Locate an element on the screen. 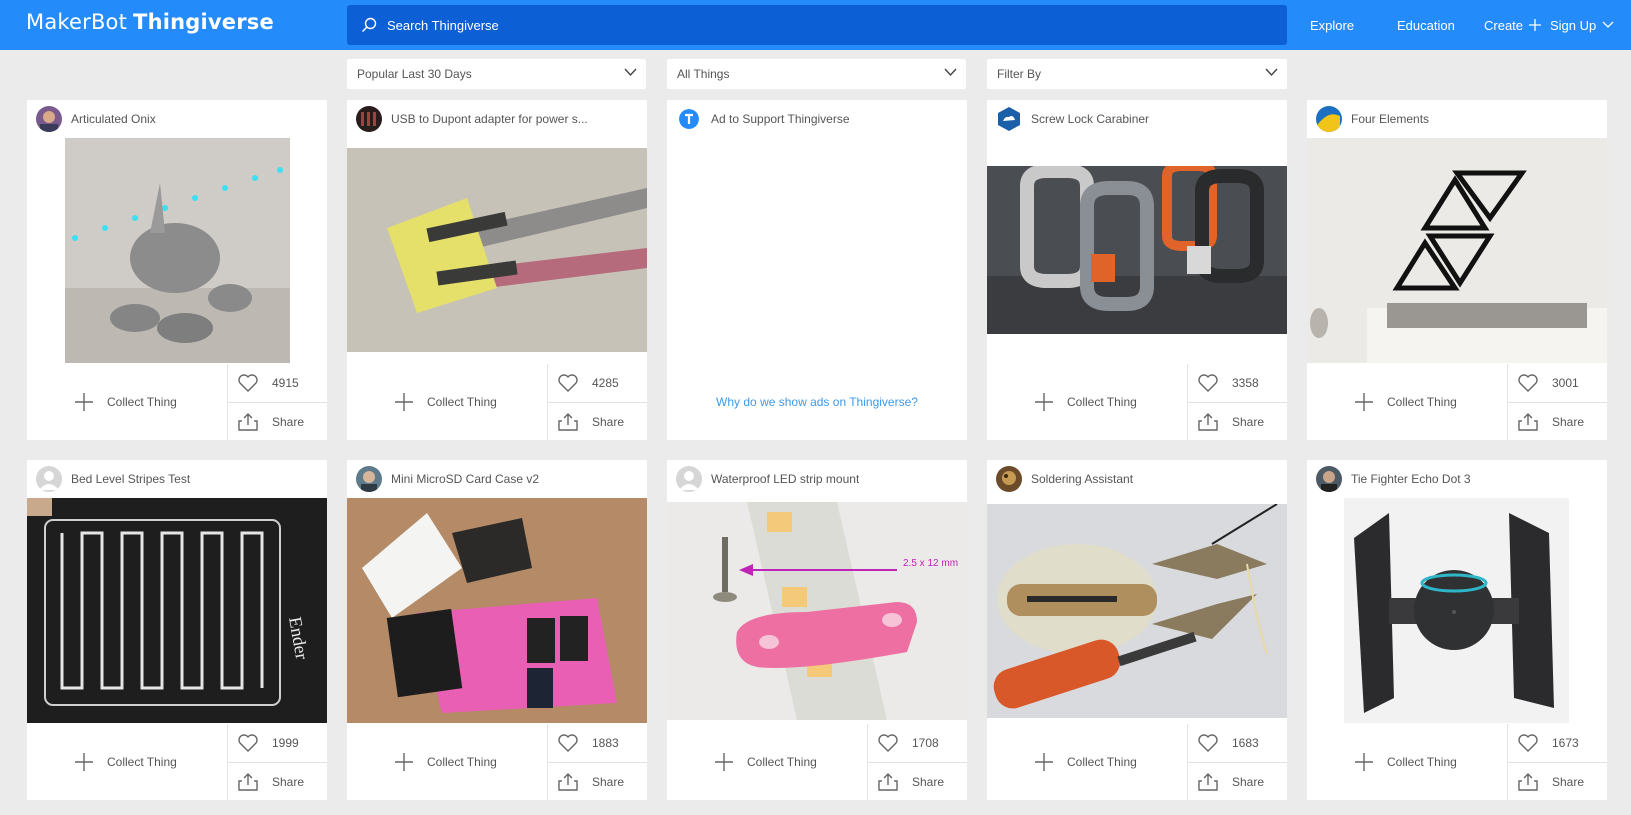  ad-info-link: Why do we show ads on Thingiverse? is located at coordinates (817, 402).